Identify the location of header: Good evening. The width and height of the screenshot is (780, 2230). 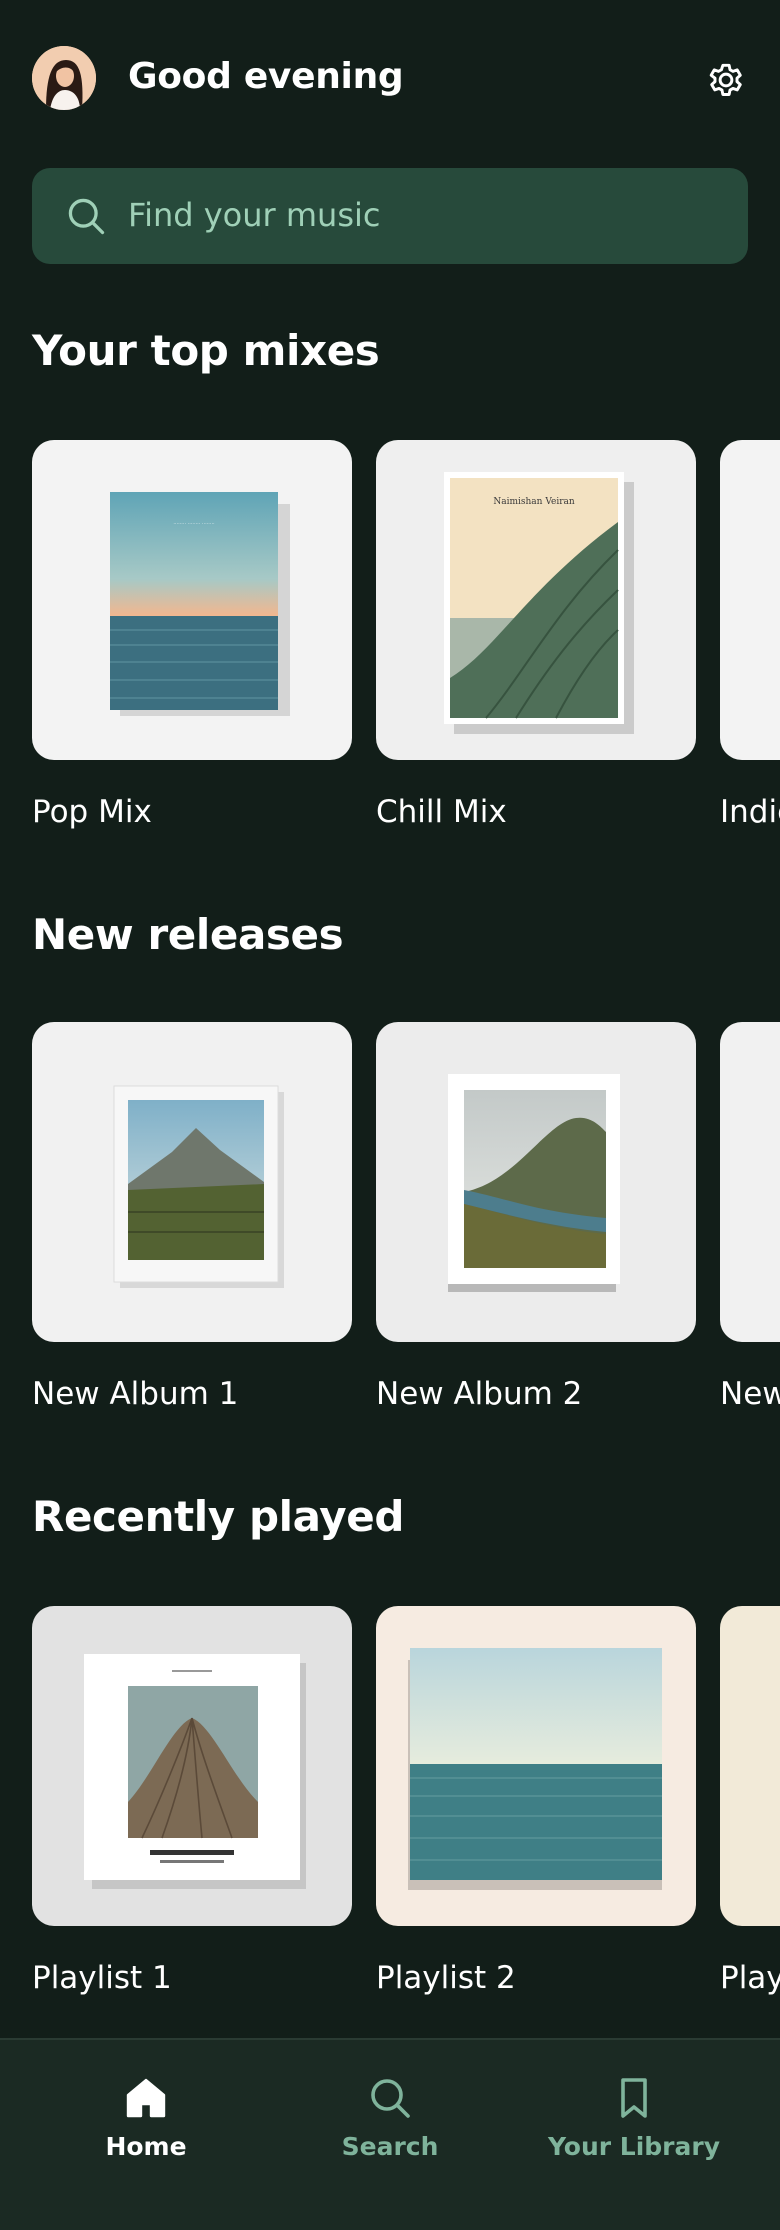
(390, 80).